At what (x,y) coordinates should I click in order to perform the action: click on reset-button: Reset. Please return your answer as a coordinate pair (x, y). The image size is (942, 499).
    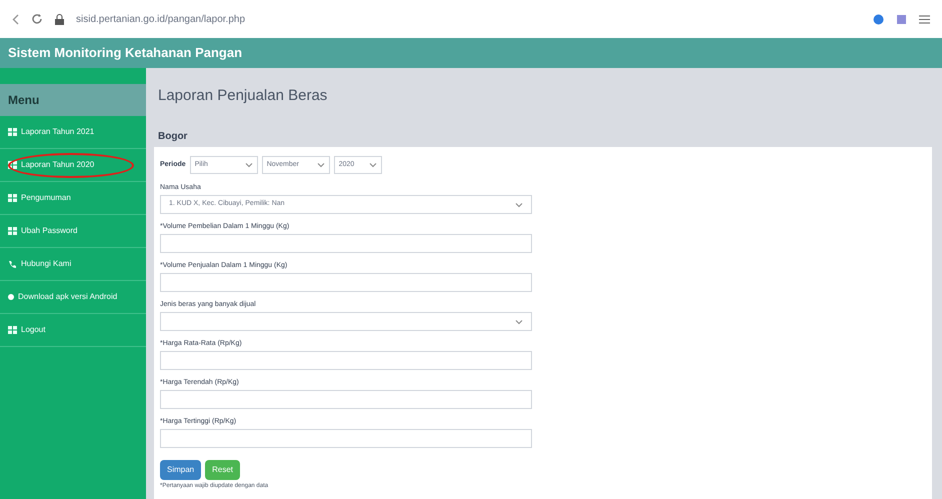
    Looking at the image, I should click on (222, 470).